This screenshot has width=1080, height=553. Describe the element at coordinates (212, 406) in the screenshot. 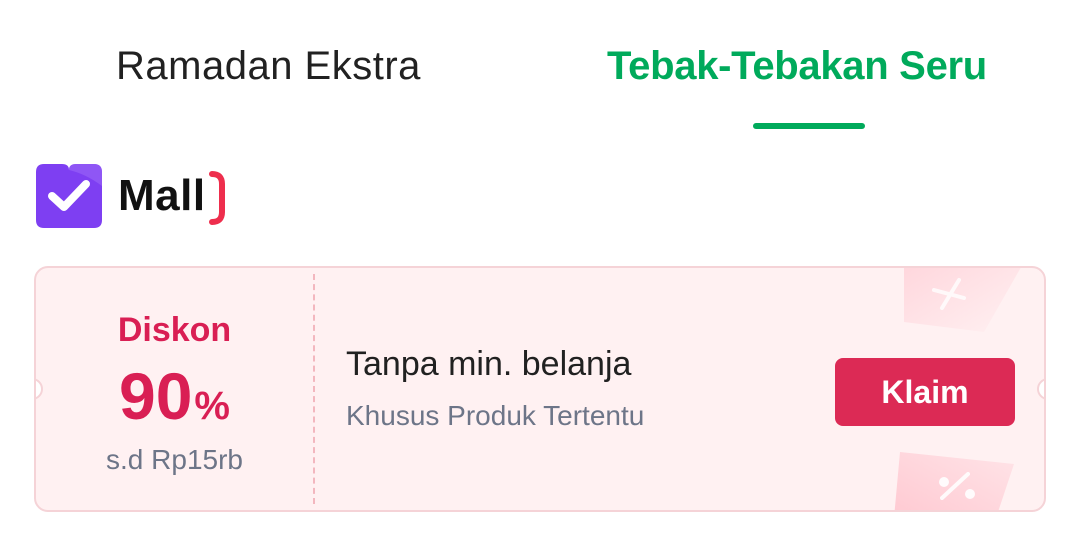

I see `discount-unit: %` at that location.